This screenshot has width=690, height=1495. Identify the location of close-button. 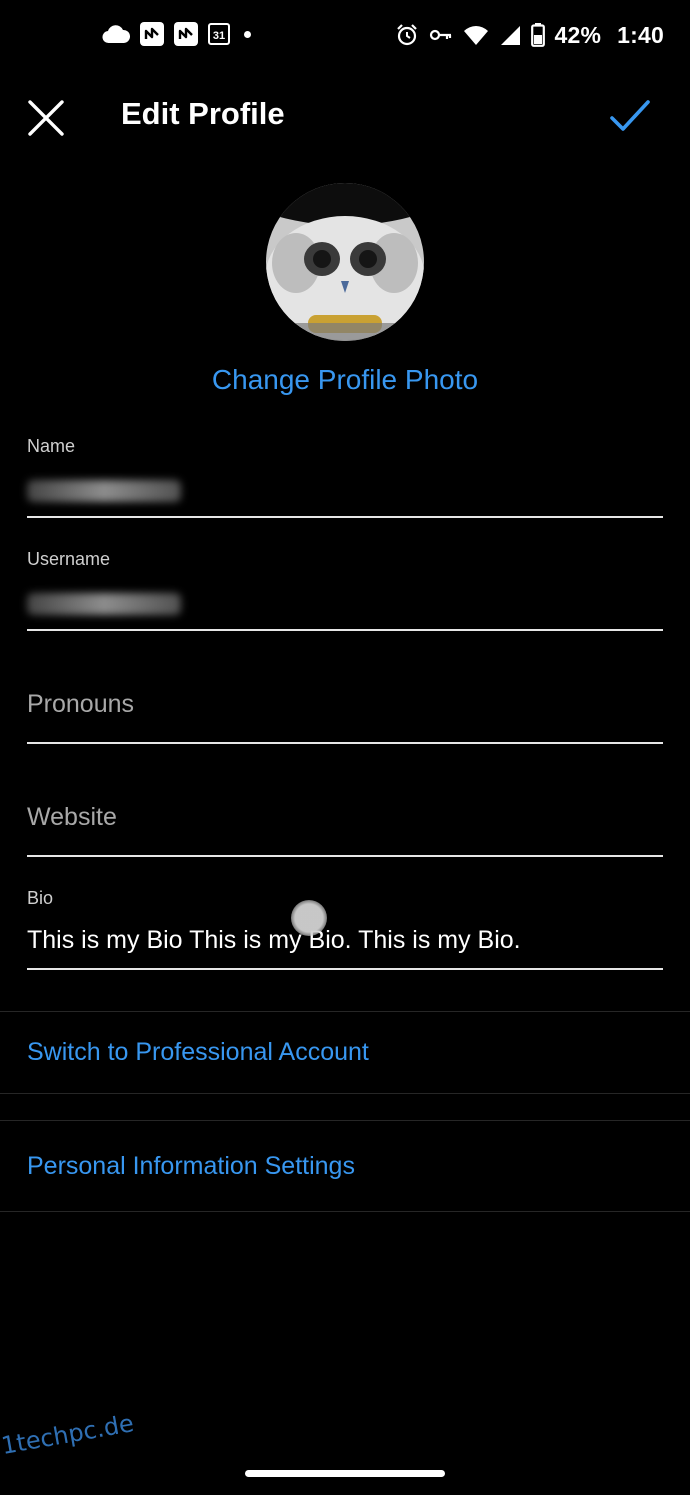
(46, 118).